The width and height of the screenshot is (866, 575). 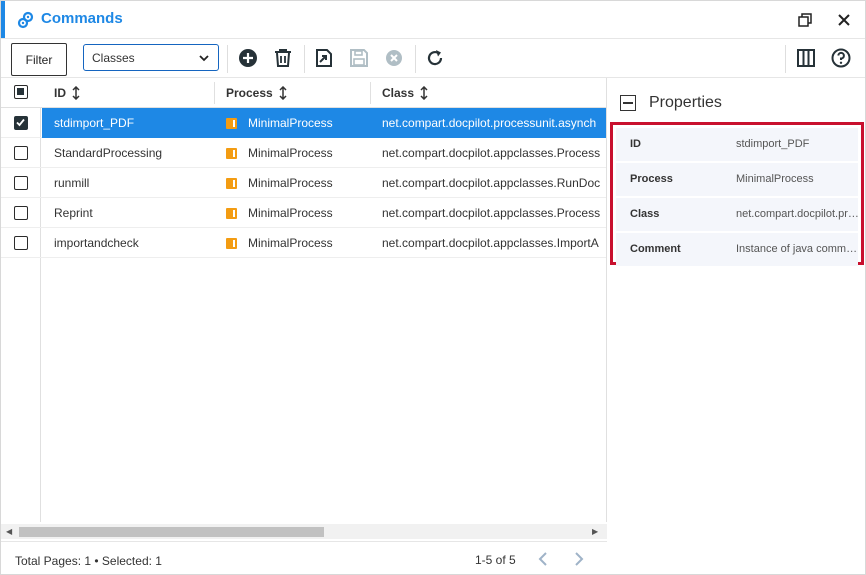 I want to click on export-button, so click(x=324, y=58).